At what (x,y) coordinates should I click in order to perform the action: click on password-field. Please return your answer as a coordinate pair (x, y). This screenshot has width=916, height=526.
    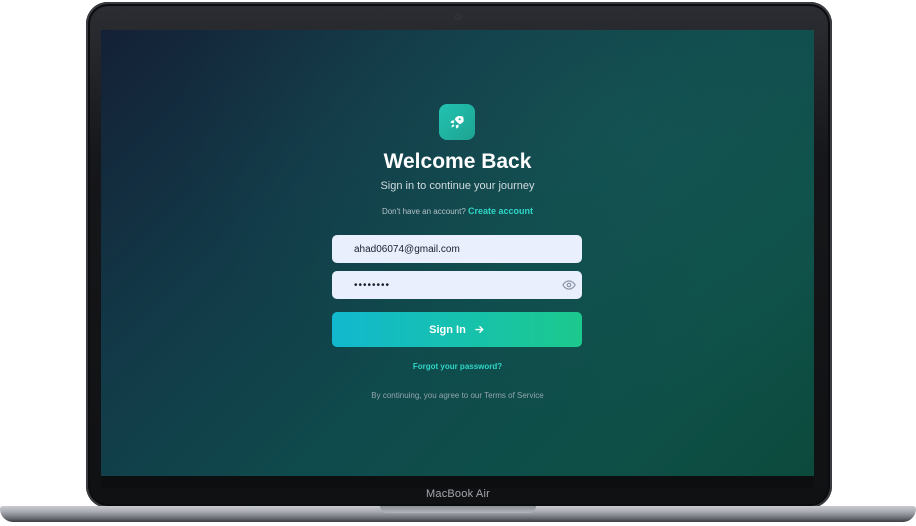
    Looking at the image, I should click on (457, 285).